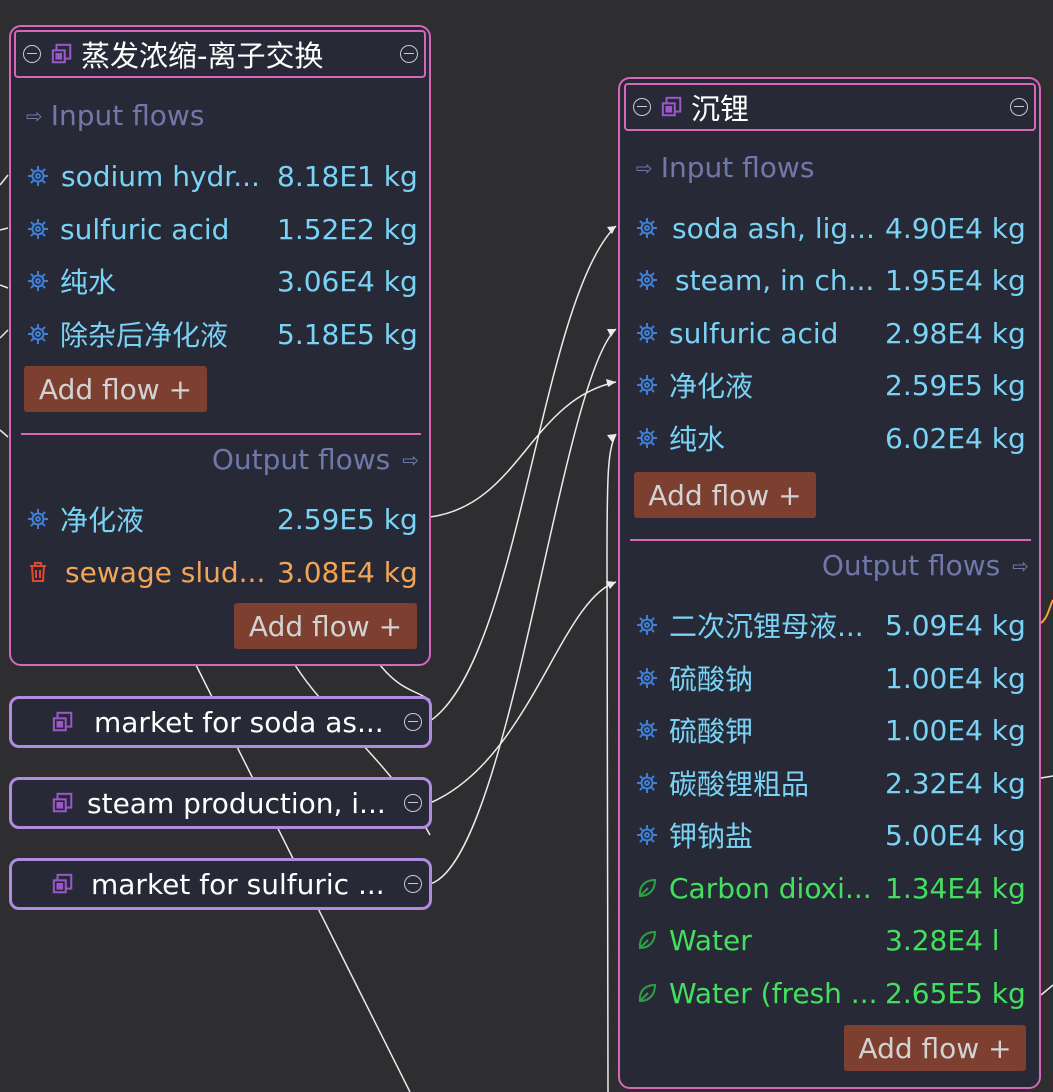 This screenshot has width=1053, height=1092. I want to click on output-flow-row: 二次沉锂母液... 5.09E4 kg, so click(832, 625).